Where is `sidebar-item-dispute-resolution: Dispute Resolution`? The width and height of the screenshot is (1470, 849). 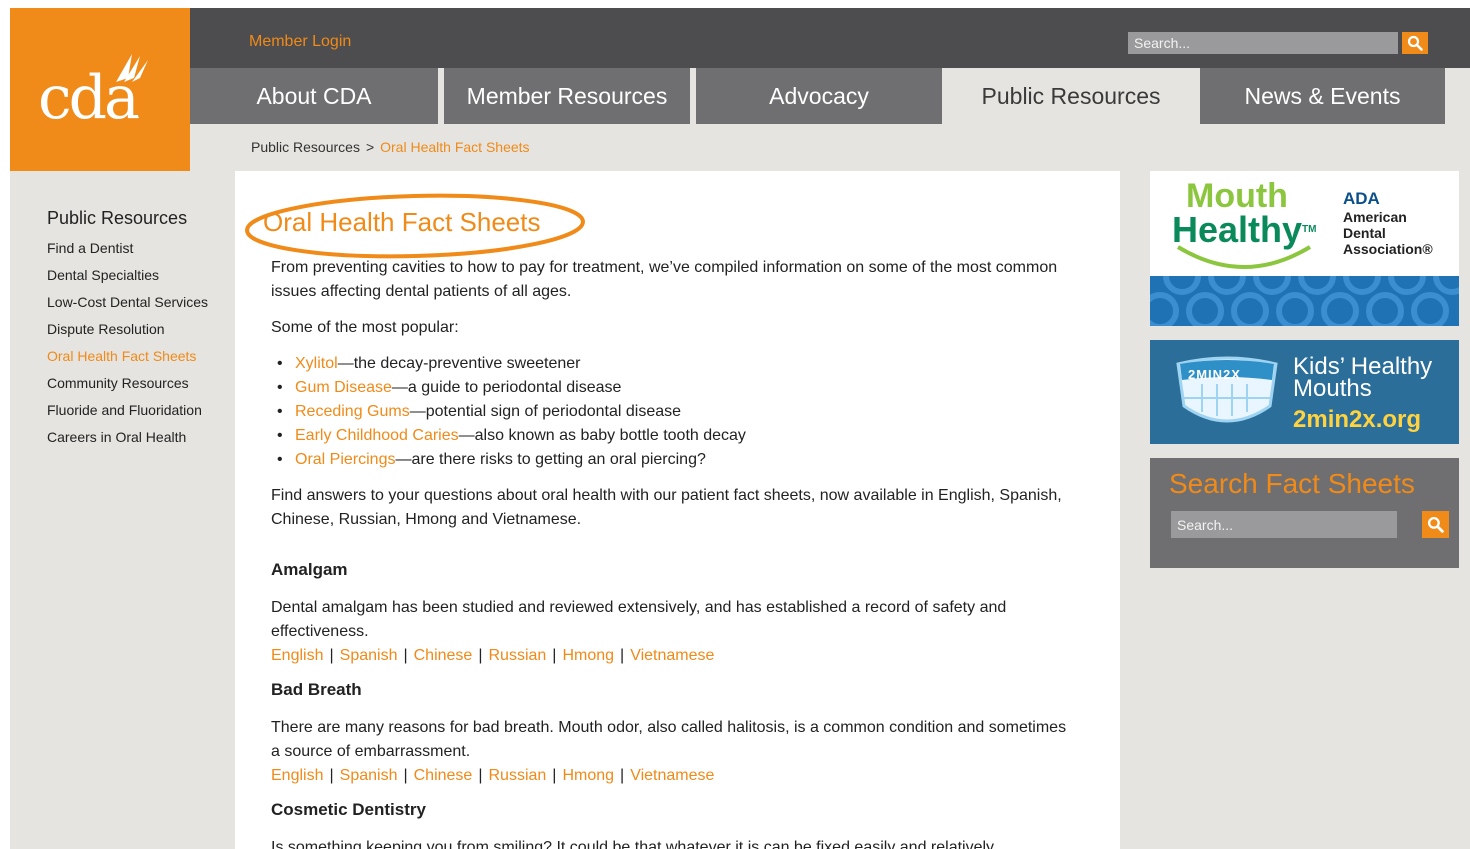
sidebar-item-dispute-resolution: Dispute Resolution is located at coordinates (137, 329).